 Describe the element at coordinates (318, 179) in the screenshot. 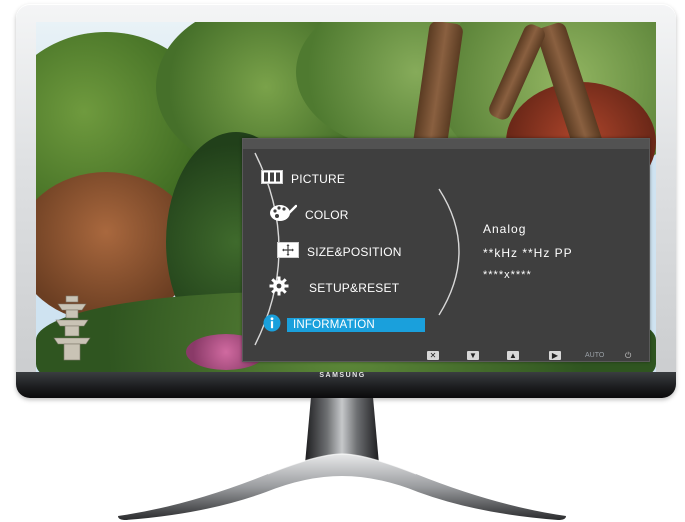

I see `menu-item-label: PICTURE` at that location.